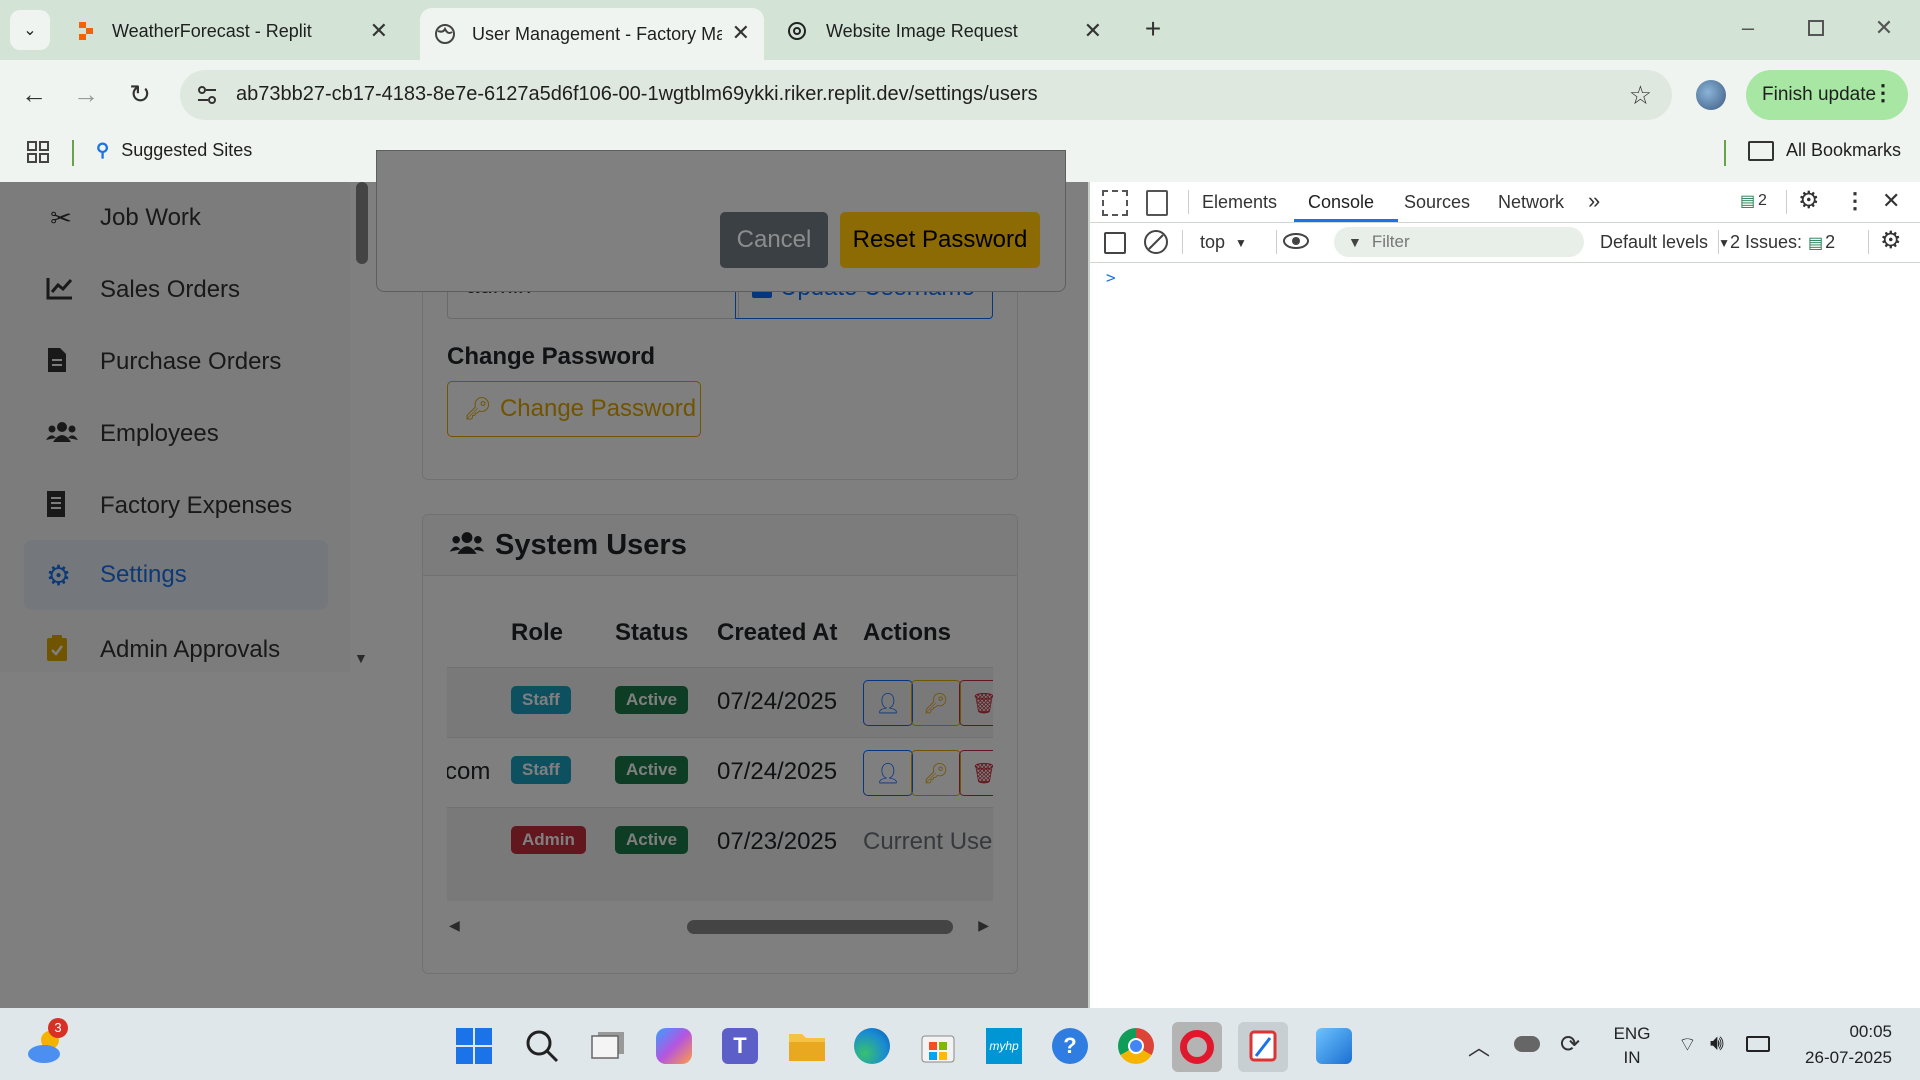 The width and height of the screenshot is (1920, 1080). Describe the element at coordinates (1632, 1057) in the screenshot. I see `language-bottom: IN` at that location.